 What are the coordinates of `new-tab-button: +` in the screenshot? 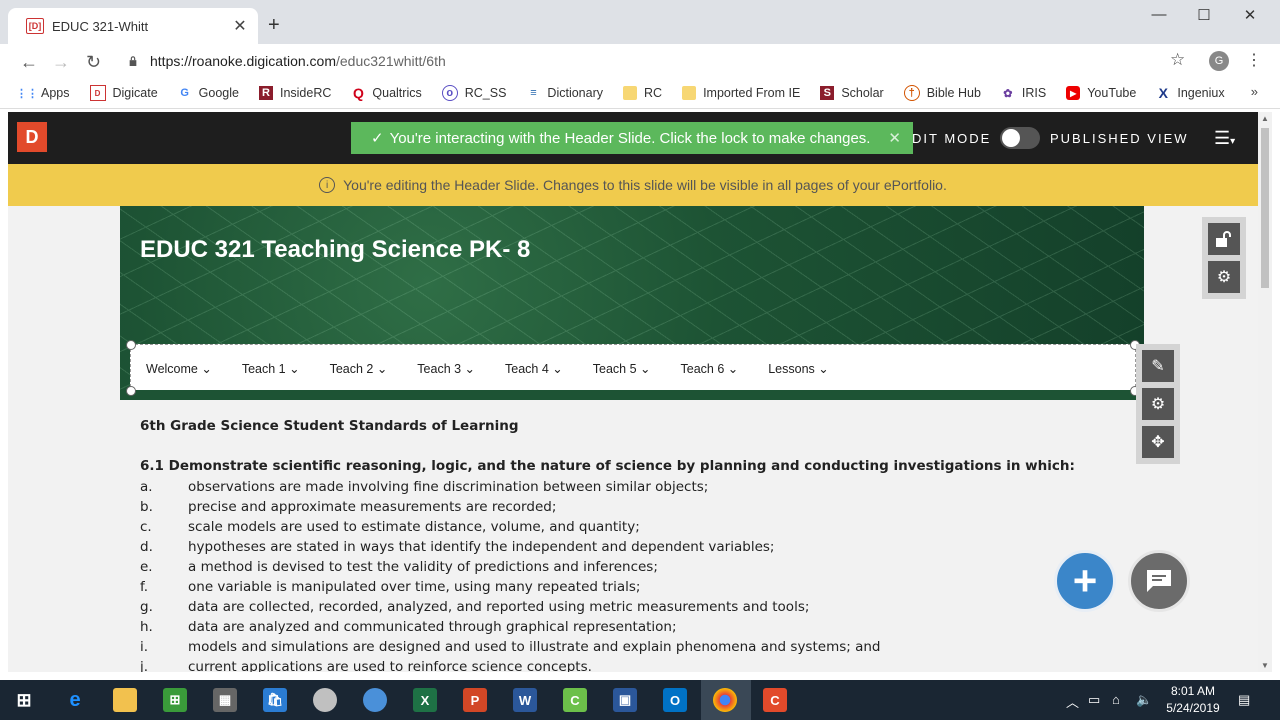 It's located at (274, 25).